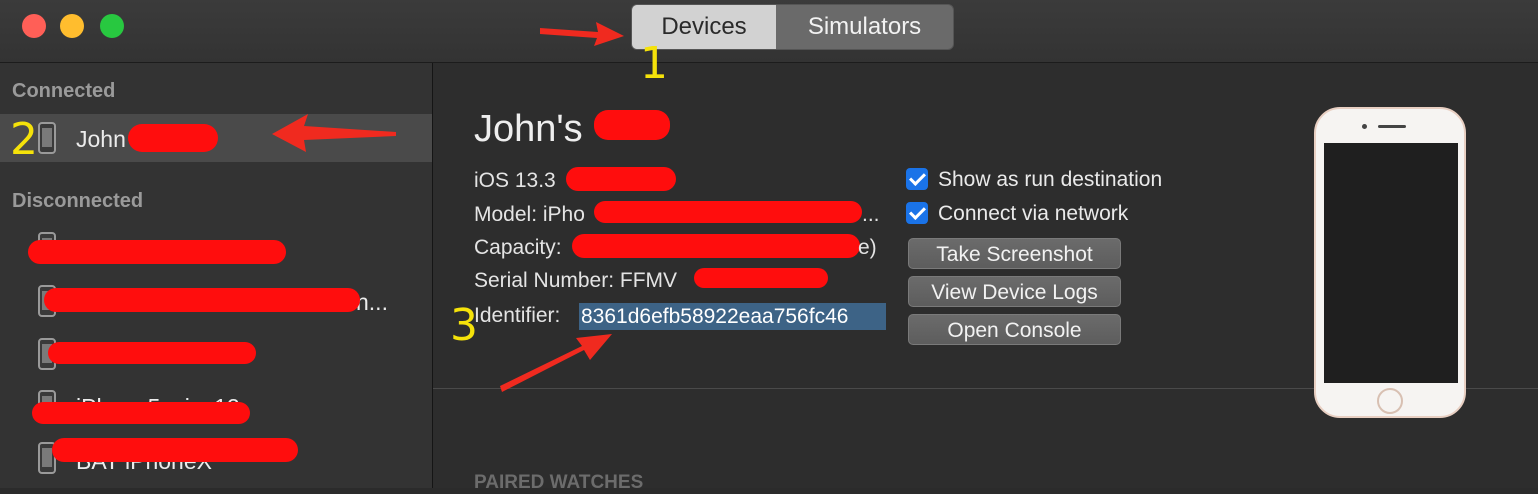 This screenshot has width=1538, height=494. What do you see at coordinates (556, 363) in the screenshot?
I see `annotation-arrow-3-icon` at bounding box center [556, 363].